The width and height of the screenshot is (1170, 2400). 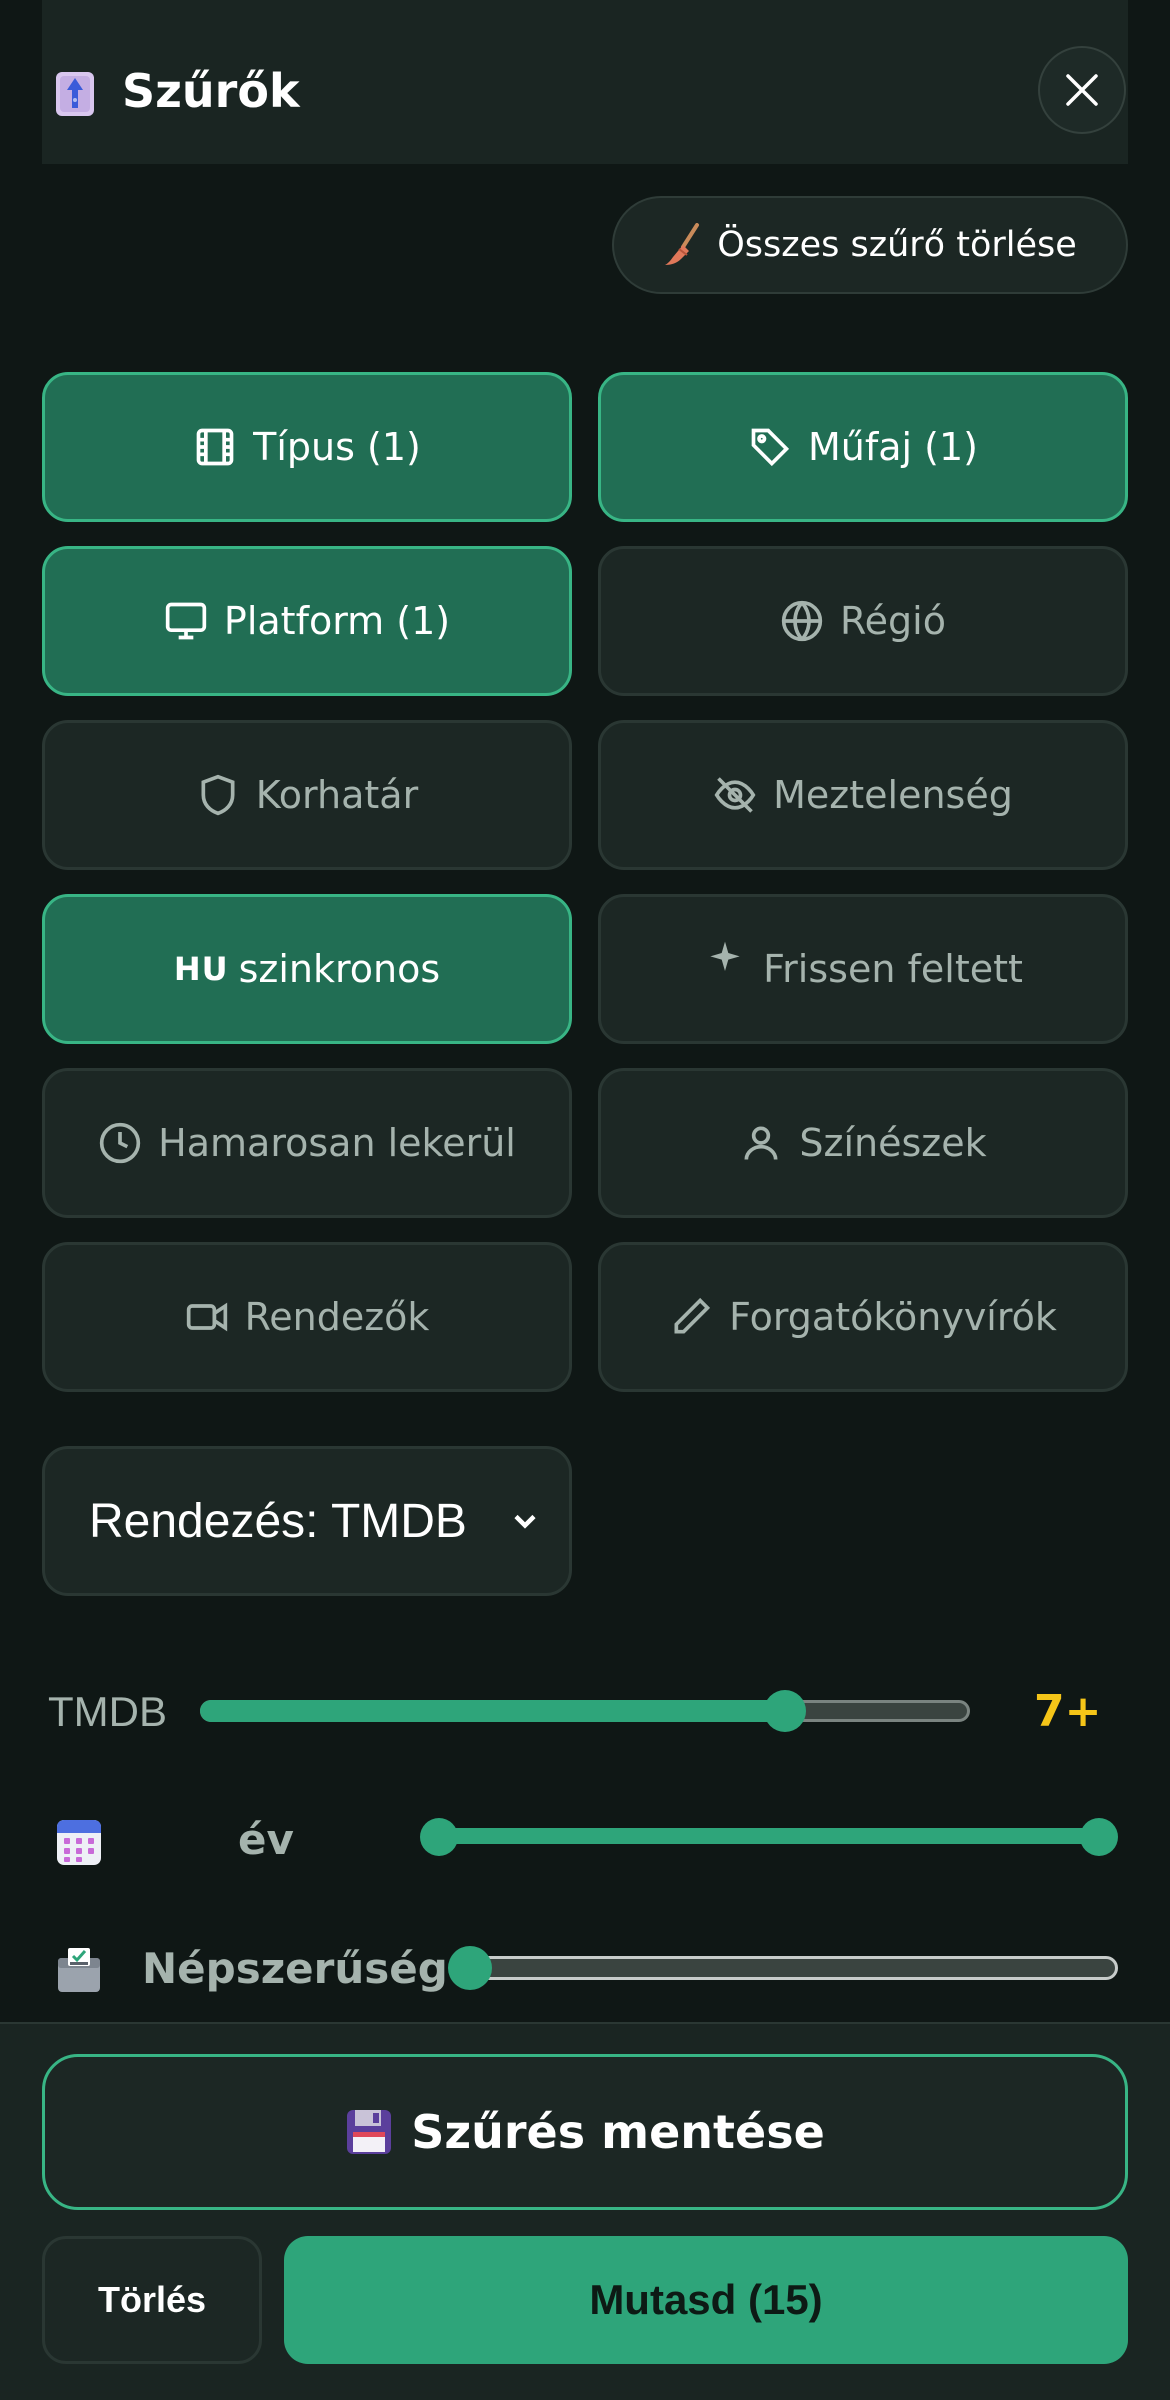 I want to click on filter-leaving-soon-button: Hamarosan lekerül, so click(x=307, y=1143).